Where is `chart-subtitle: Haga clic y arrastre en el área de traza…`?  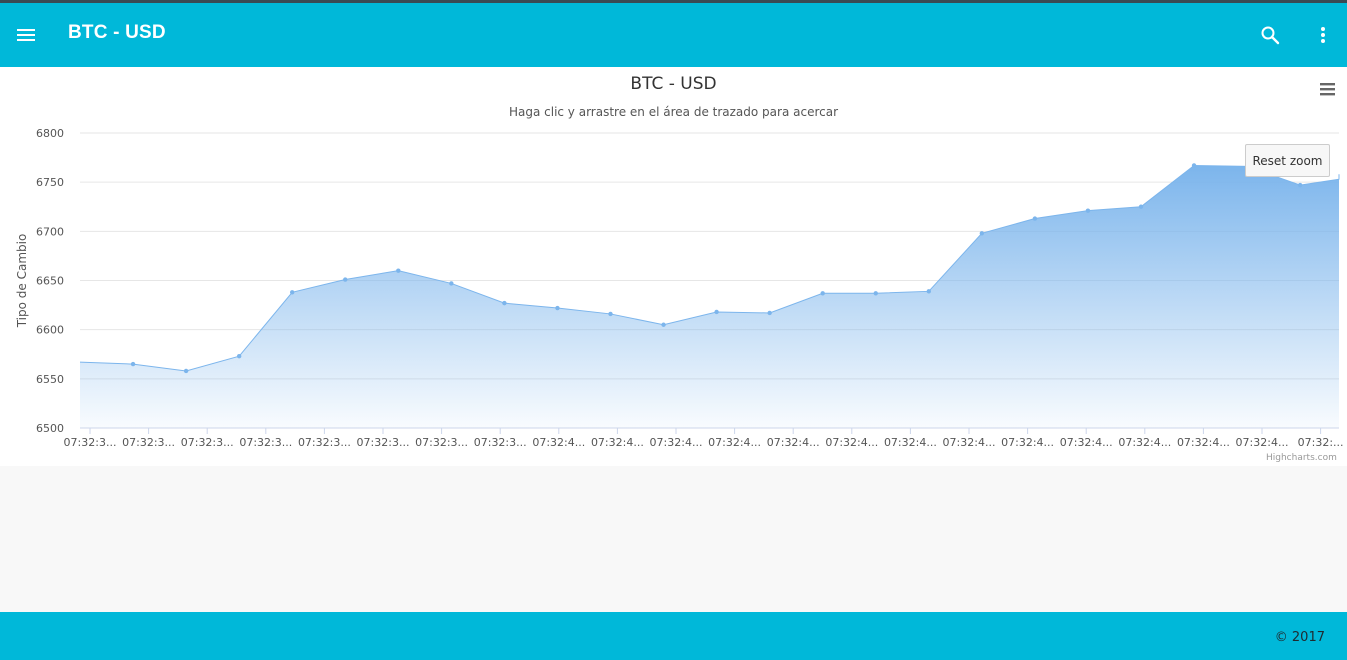
chart-subtitle: Haga clic y arrastre en el área de traza… is located at coordinates (673, 112).